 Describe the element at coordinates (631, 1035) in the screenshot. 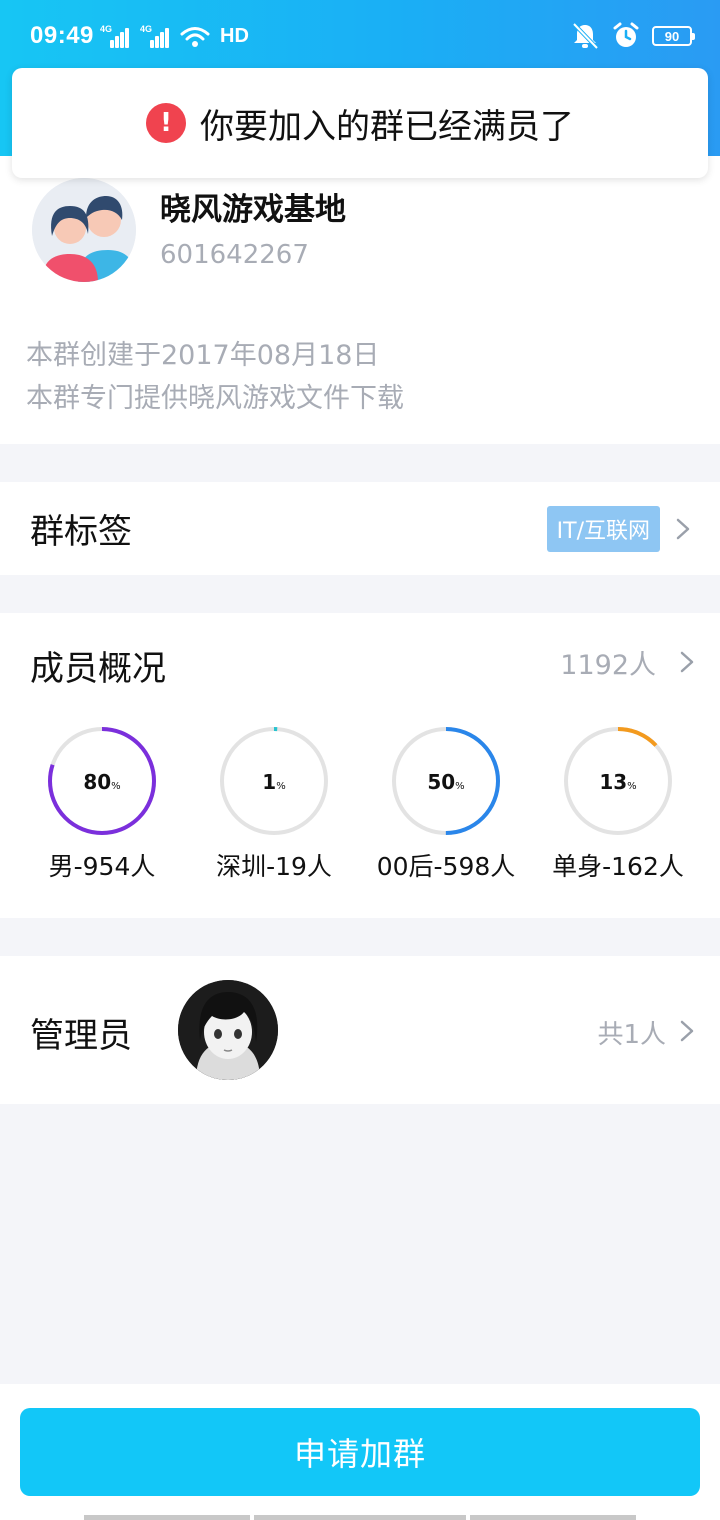

I see `admins-count: 共1人` at that location.